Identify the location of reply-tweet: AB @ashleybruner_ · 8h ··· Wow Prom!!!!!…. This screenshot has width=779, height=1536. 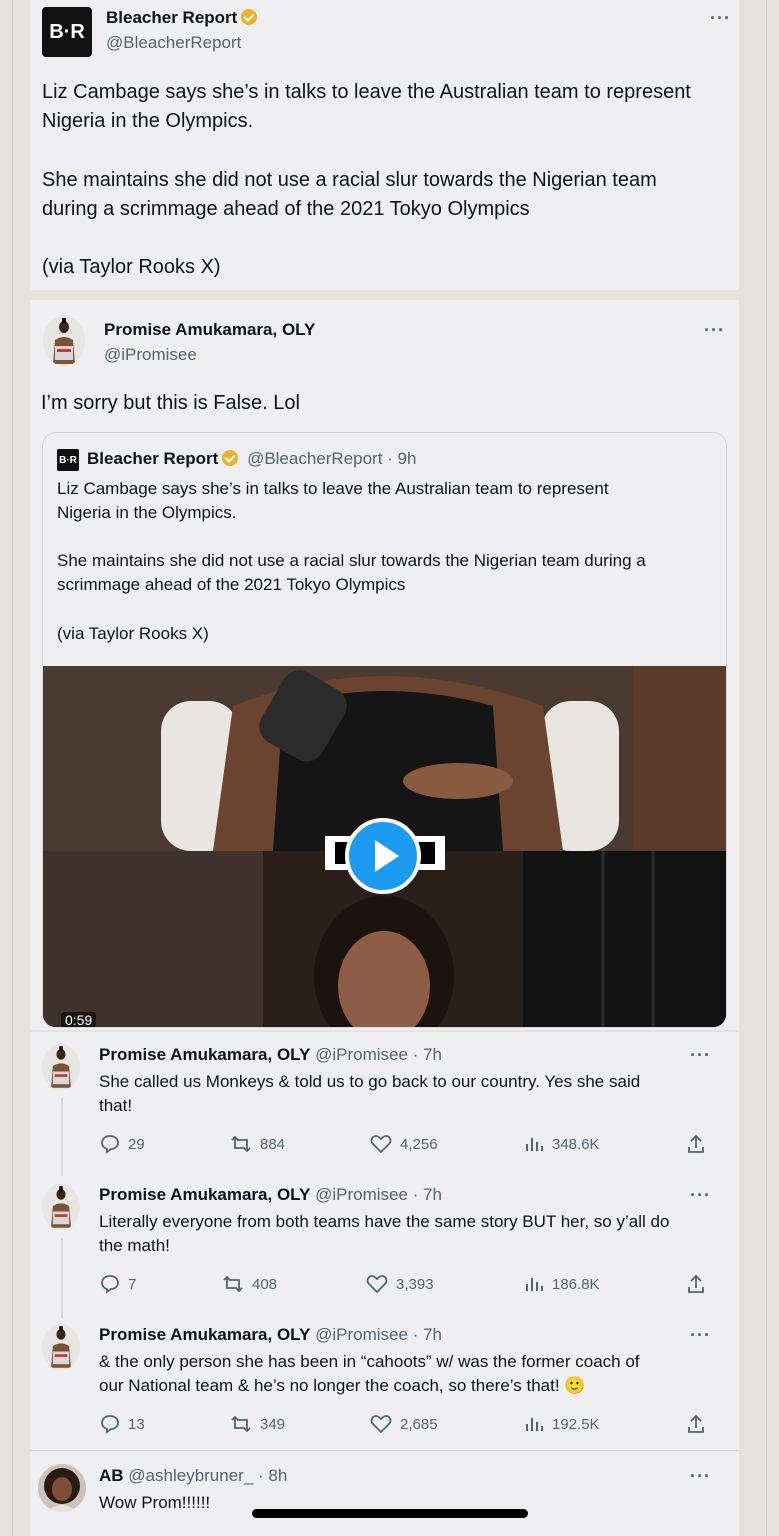
(389, 1498).